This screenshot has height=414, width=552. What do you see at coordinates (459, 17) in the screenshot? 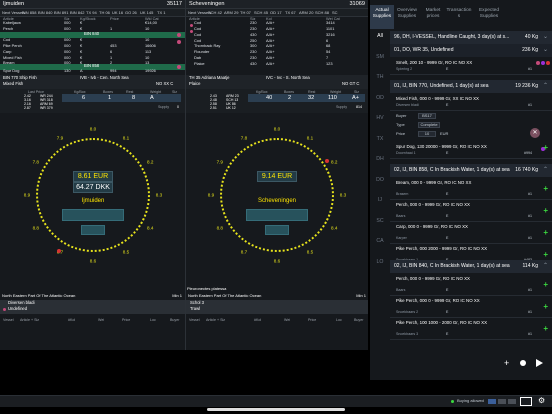
I see `tab-transactions: Transactions` at bounding box center [459, 17].